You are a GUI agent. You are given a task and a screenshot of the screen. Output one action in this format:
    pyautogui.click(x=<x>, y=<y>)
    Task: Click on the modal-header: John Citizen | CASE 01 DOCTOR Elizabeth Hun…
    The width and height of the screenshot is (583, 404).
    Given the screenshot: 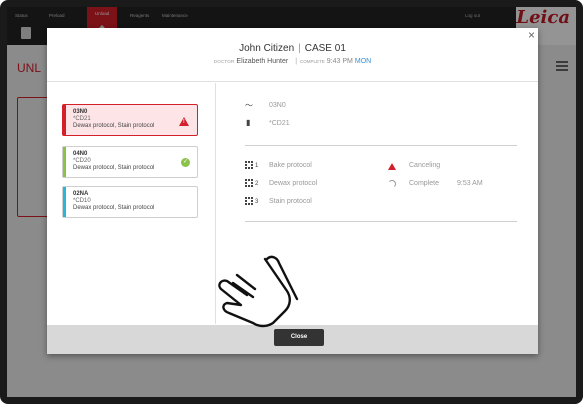 What is the action you would take?
    pyautogui.click(x=292, y=55)
    